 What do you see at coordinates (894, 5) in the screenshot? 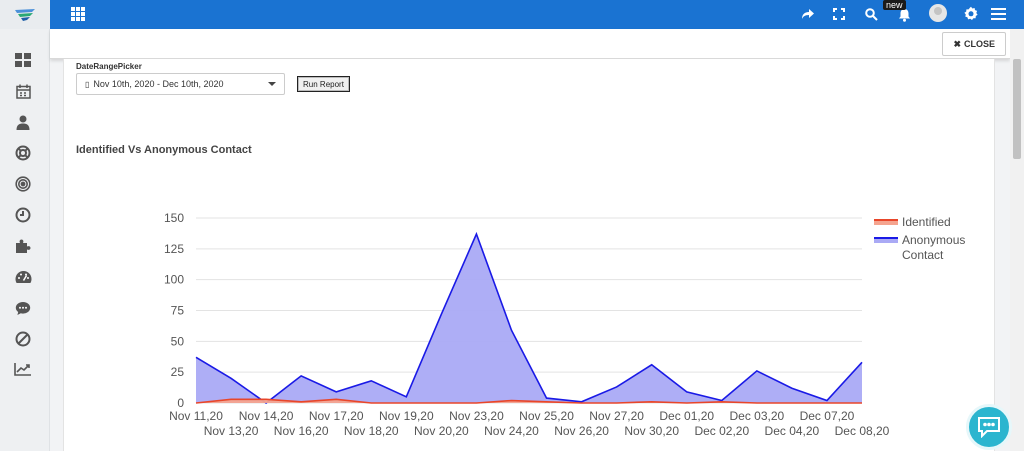
I see `new-badge: new` at bounding box center [894, 5].